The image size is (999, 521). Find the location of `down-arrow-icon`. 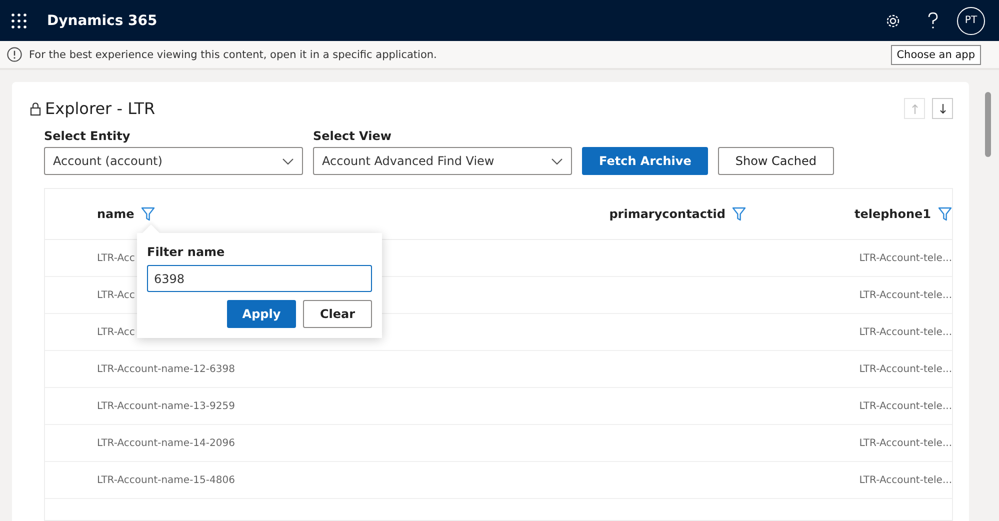

down-arrow-icon is located at coordinates (943, 109).